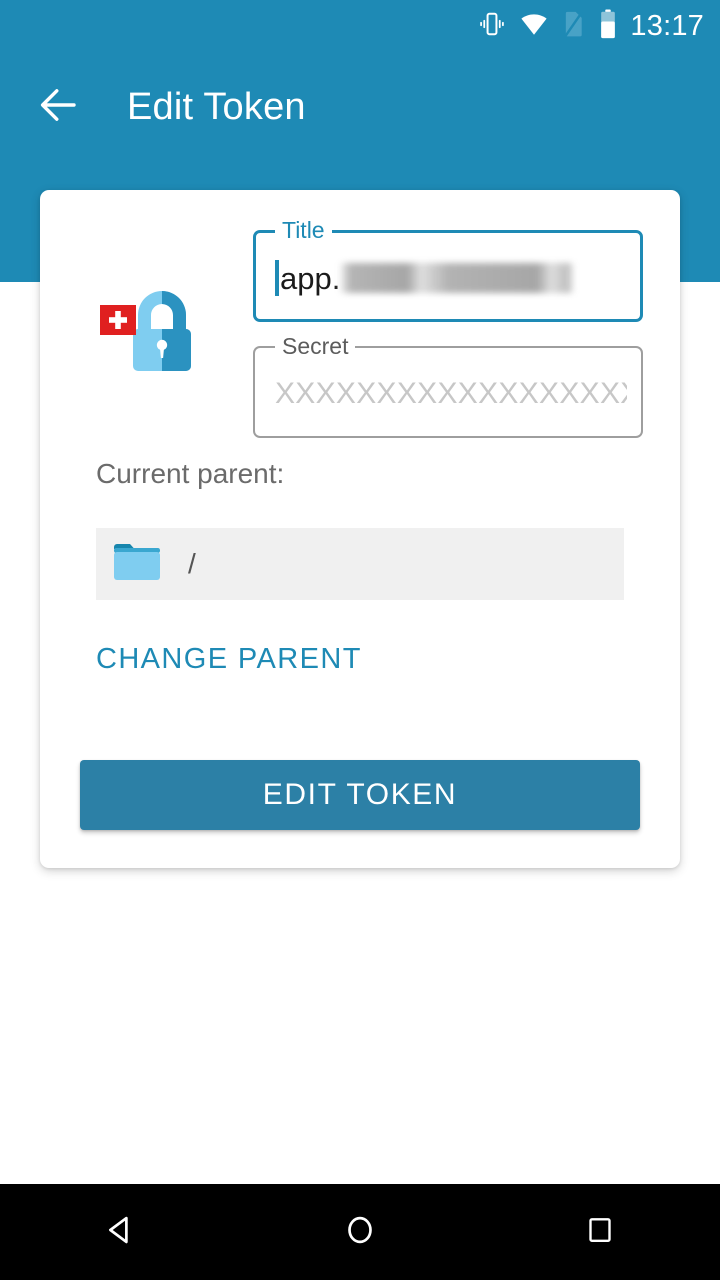  I want to click on app-bar: Edit Token, so click(360, 107).